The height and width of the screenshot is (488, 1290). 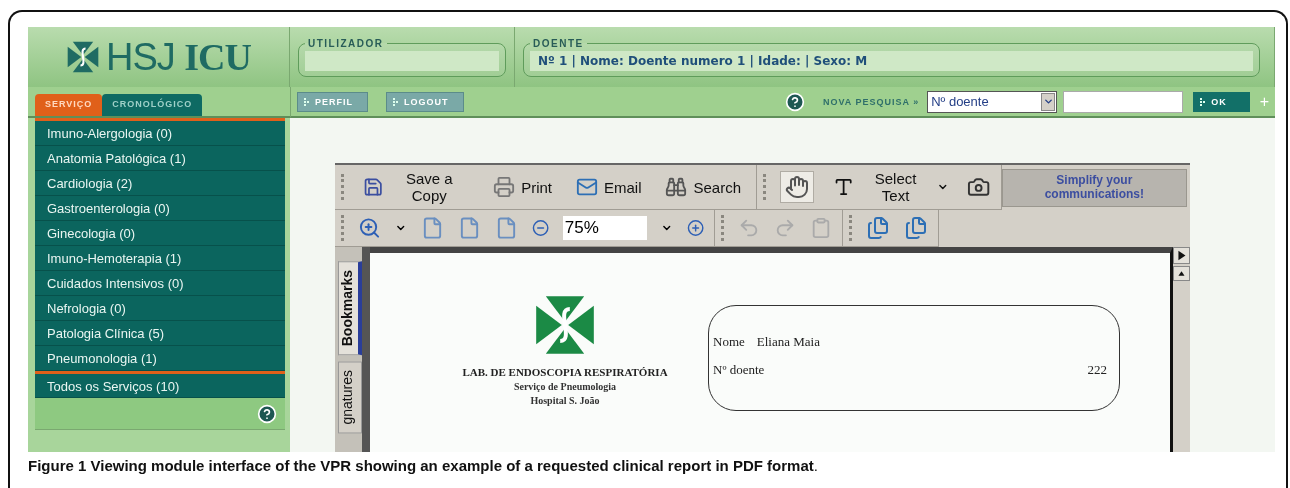 I want to click on service-item: Pneumonologia (1), so click(x=160, y=358).